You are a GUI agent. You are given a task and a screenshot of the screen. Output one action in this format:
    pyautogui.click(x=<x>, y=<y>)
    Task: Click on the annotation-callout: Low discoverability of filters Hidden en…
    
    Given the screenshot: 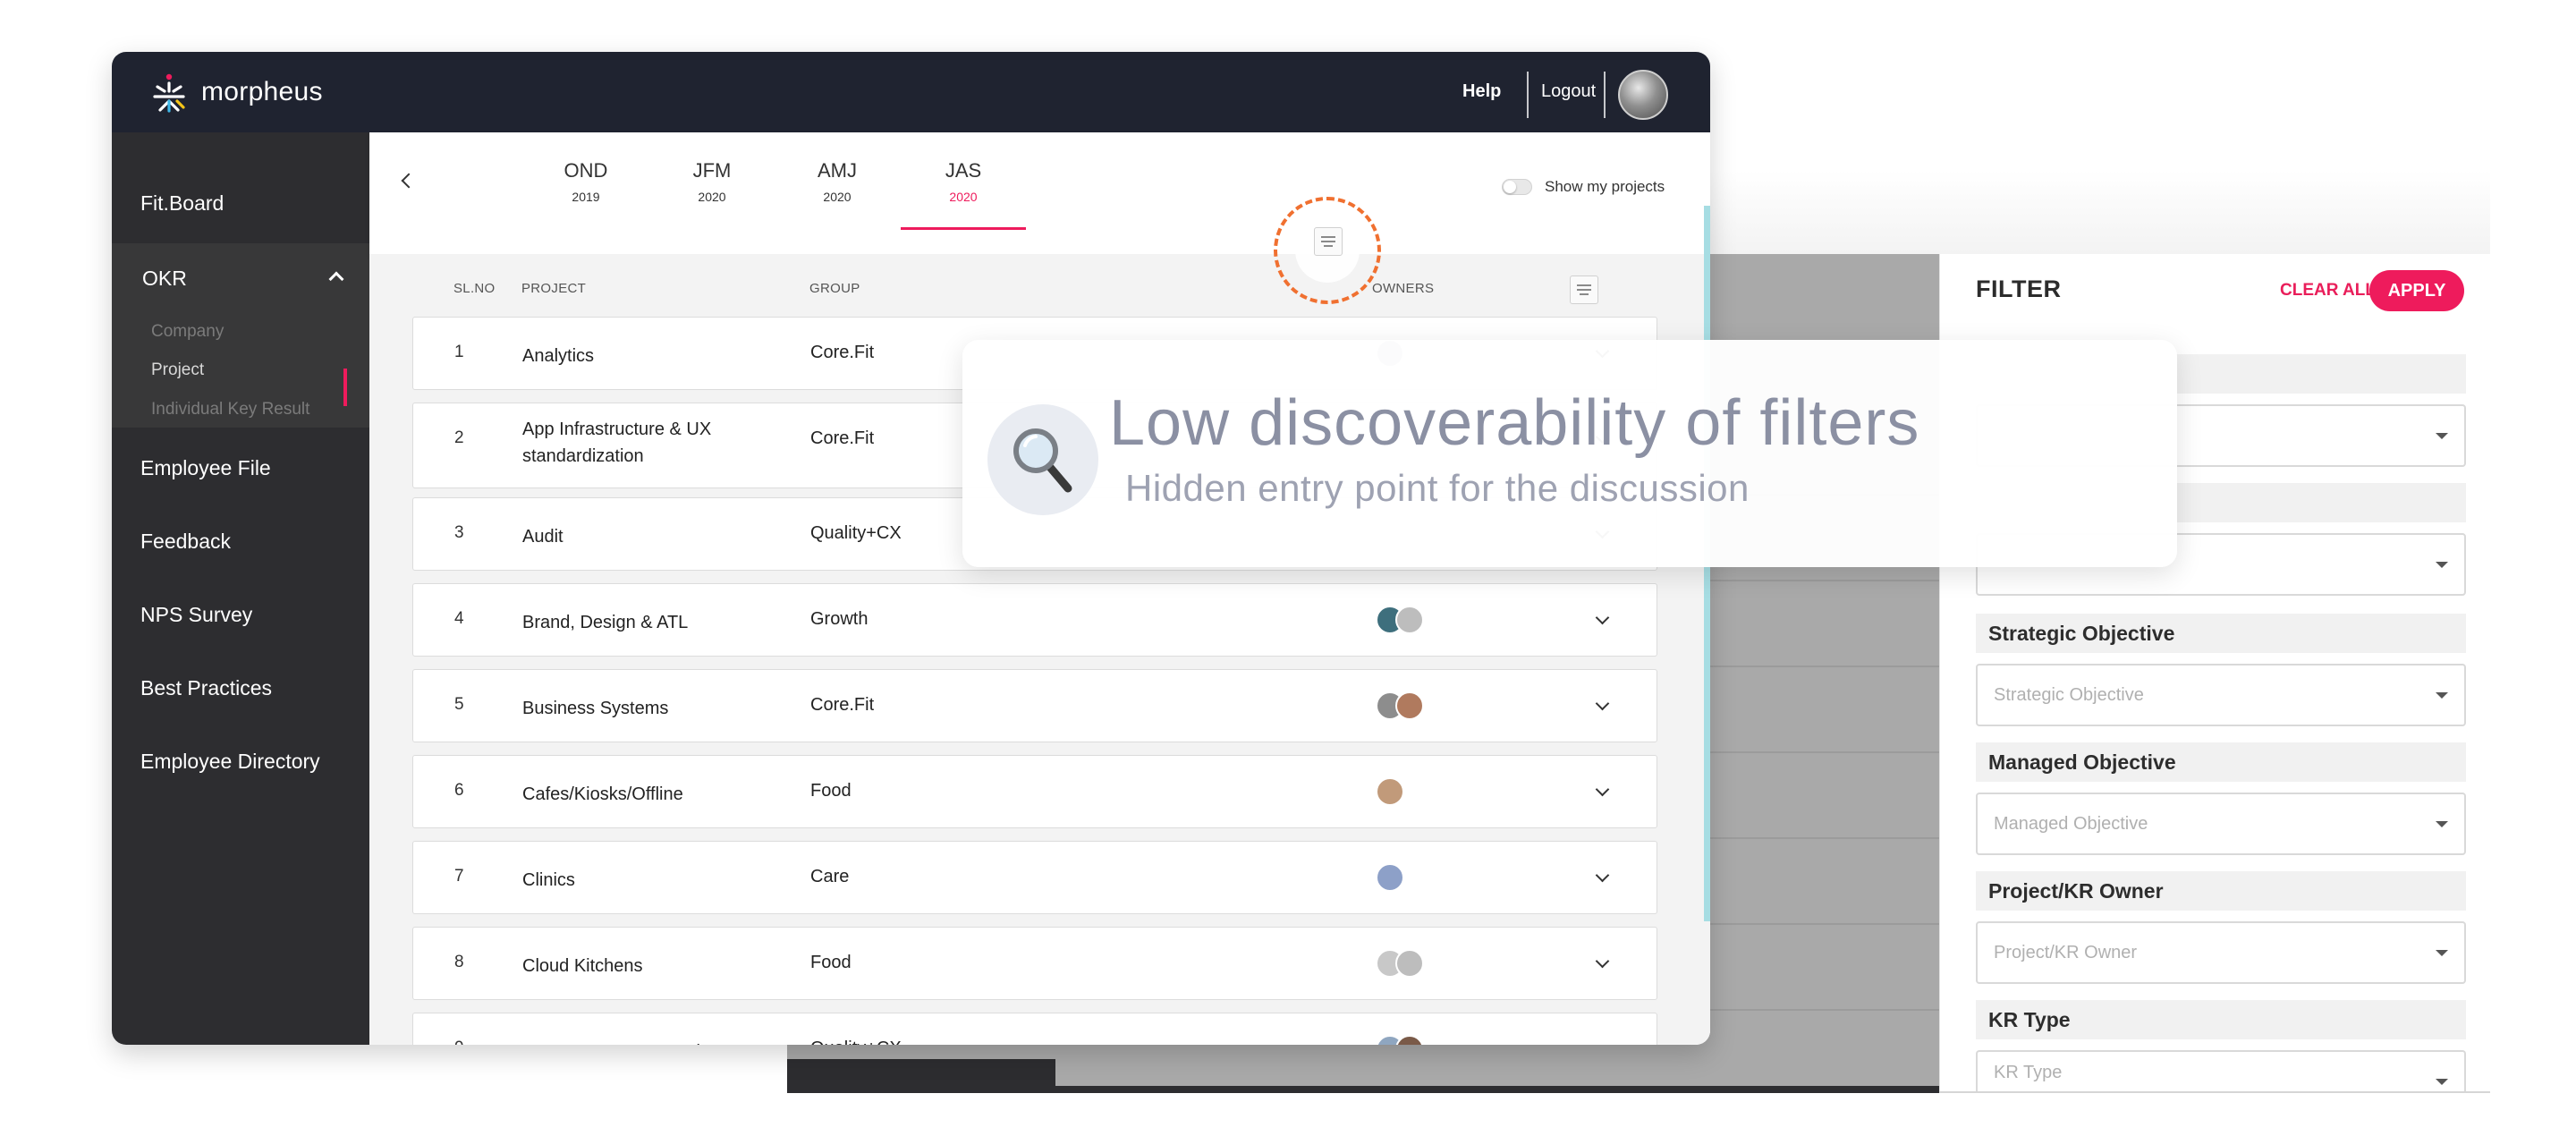 What is the action you would take?
    pyautogui.click(x=1569, y=453)
    